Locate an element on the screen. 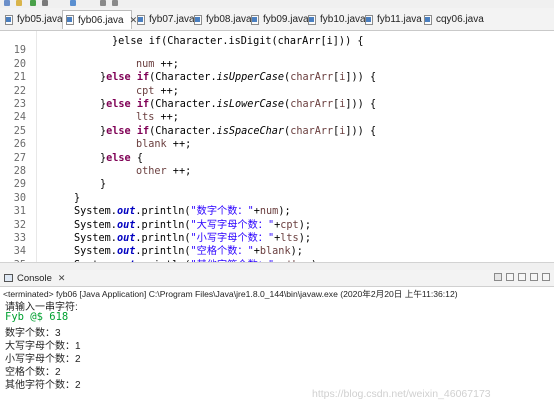 Image resolution: width=554 pixels, height=410 pixels. watermark: https://blog.csdn.net/weixin_46067173 is located at coordinates (401, 394).